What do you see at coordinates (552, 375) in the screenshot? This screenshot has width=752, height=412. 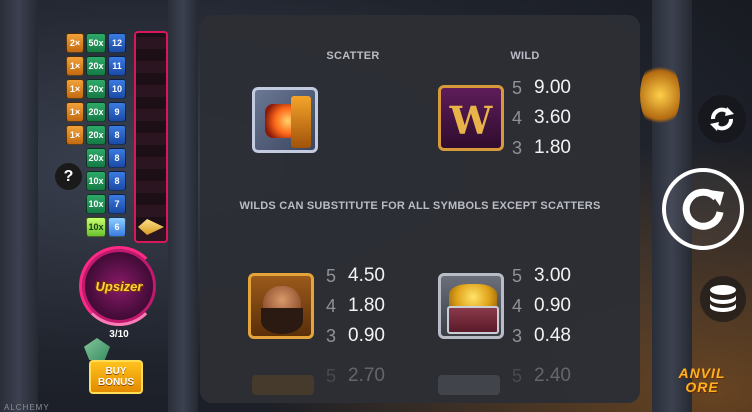 I see `pay-value: 2.40` at bounding box center [552, 375].